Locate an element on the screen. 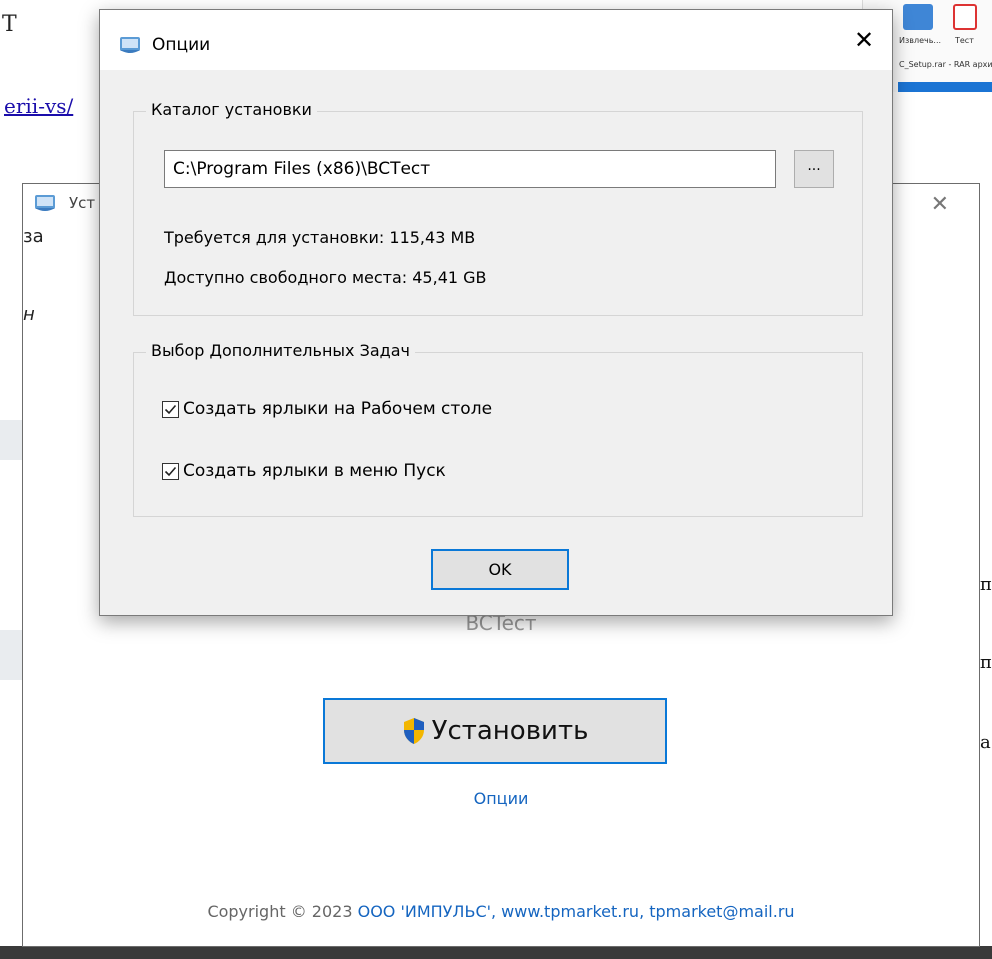  uac-shield-icon is located at coordinates (413, 731).